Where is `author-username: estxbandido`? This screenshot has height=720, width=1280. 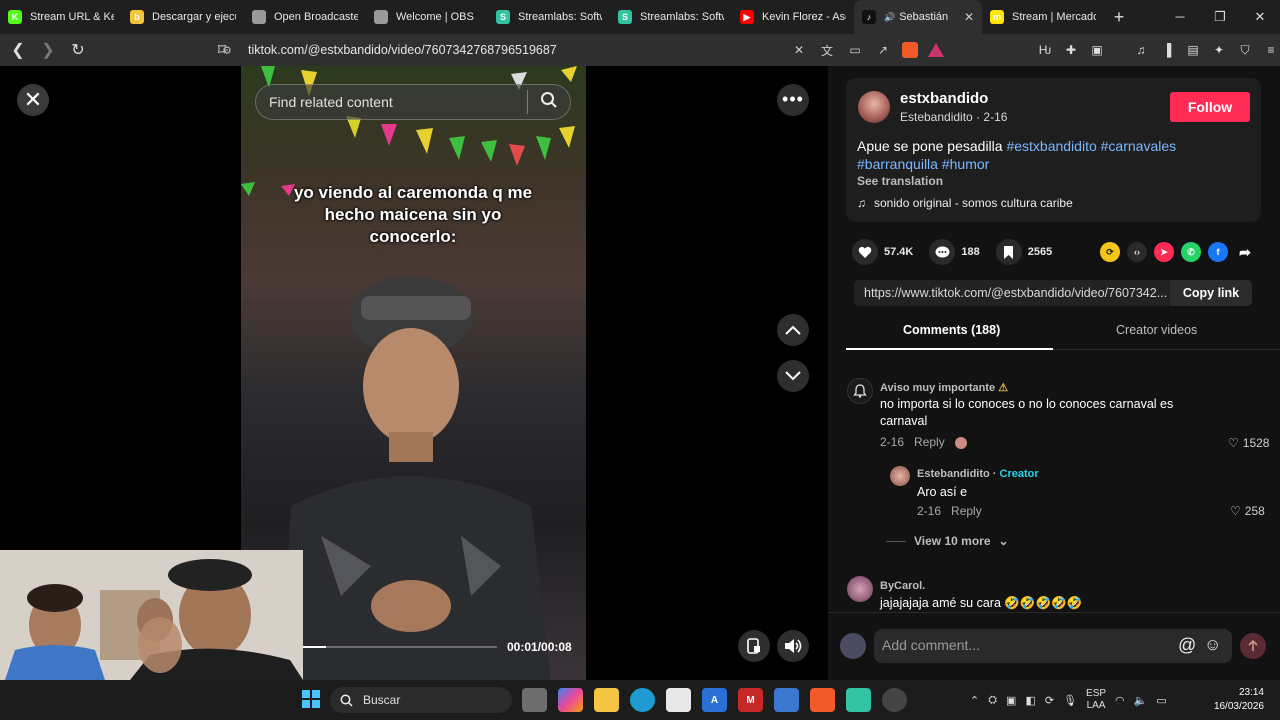
author-username: estxbandido is located at coordinates (944, 98).